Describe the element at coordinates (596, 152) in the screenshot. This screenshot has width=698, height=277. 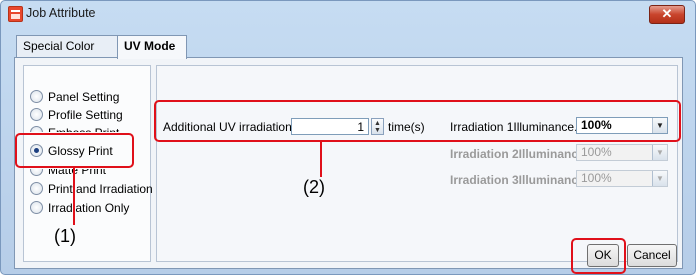
I see `irradiation-2-value: 100%` at that location.